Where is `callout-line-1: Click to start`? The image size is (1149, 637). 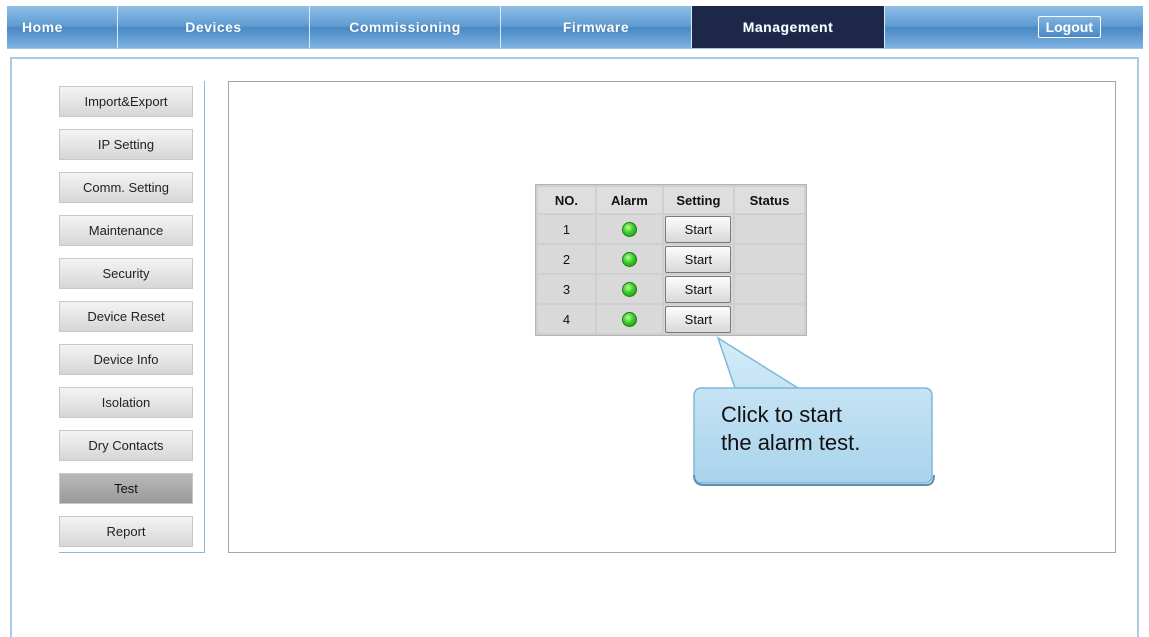 callout-line-1: Click to start is located at coordinates (782, 414).